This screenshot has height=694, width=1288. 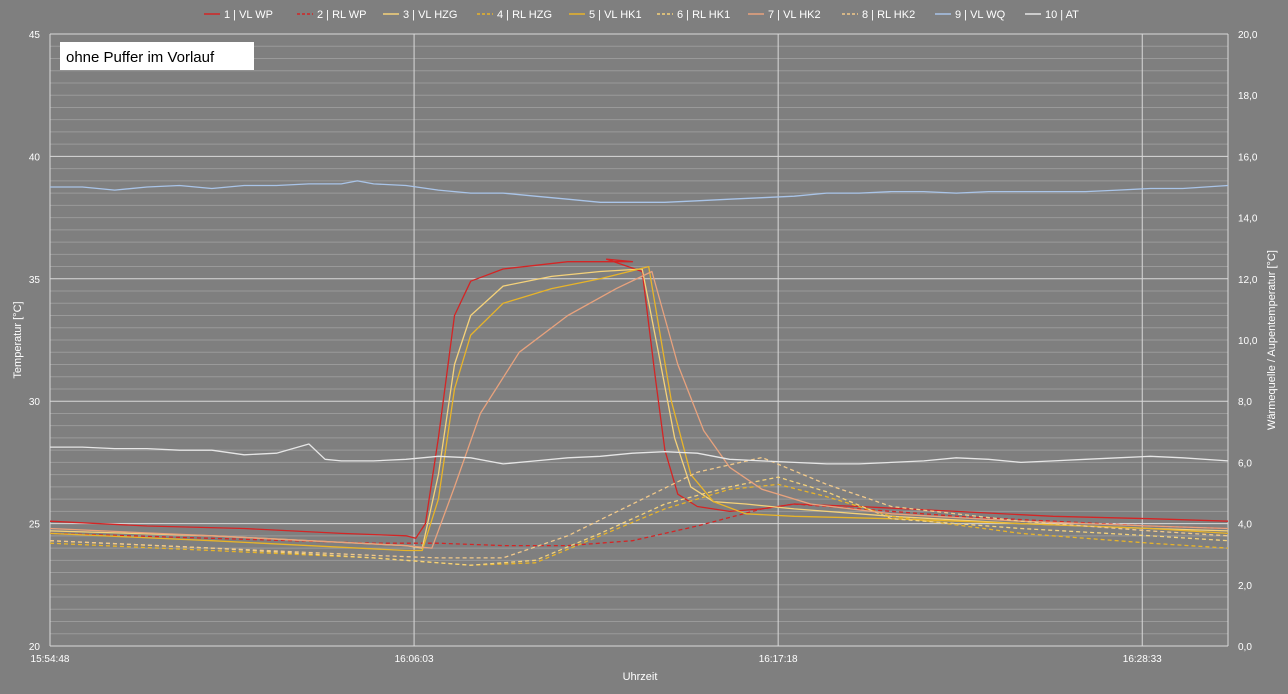 I want to click on y-tick-label-right: 14,0, so click(x=1248, y=219).